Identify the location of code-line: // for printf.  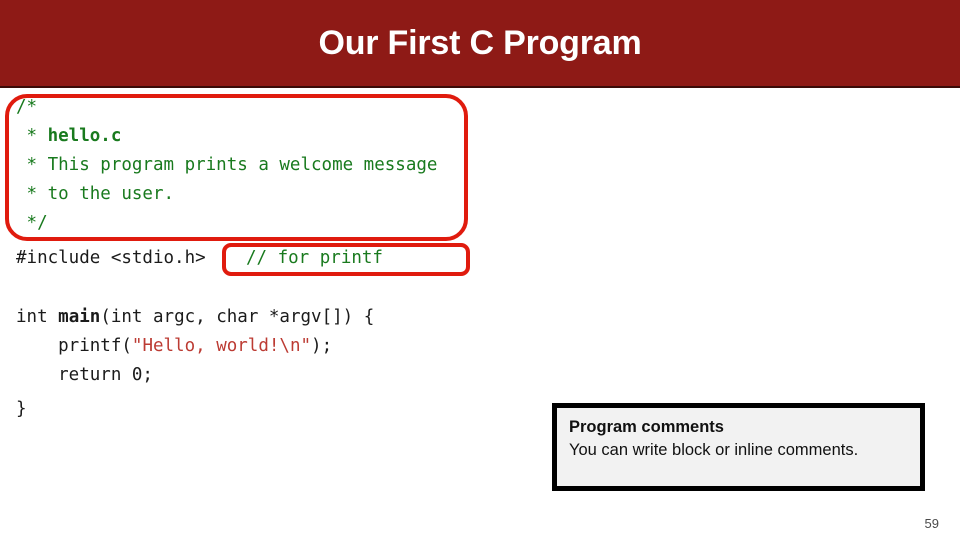
(314, 258).